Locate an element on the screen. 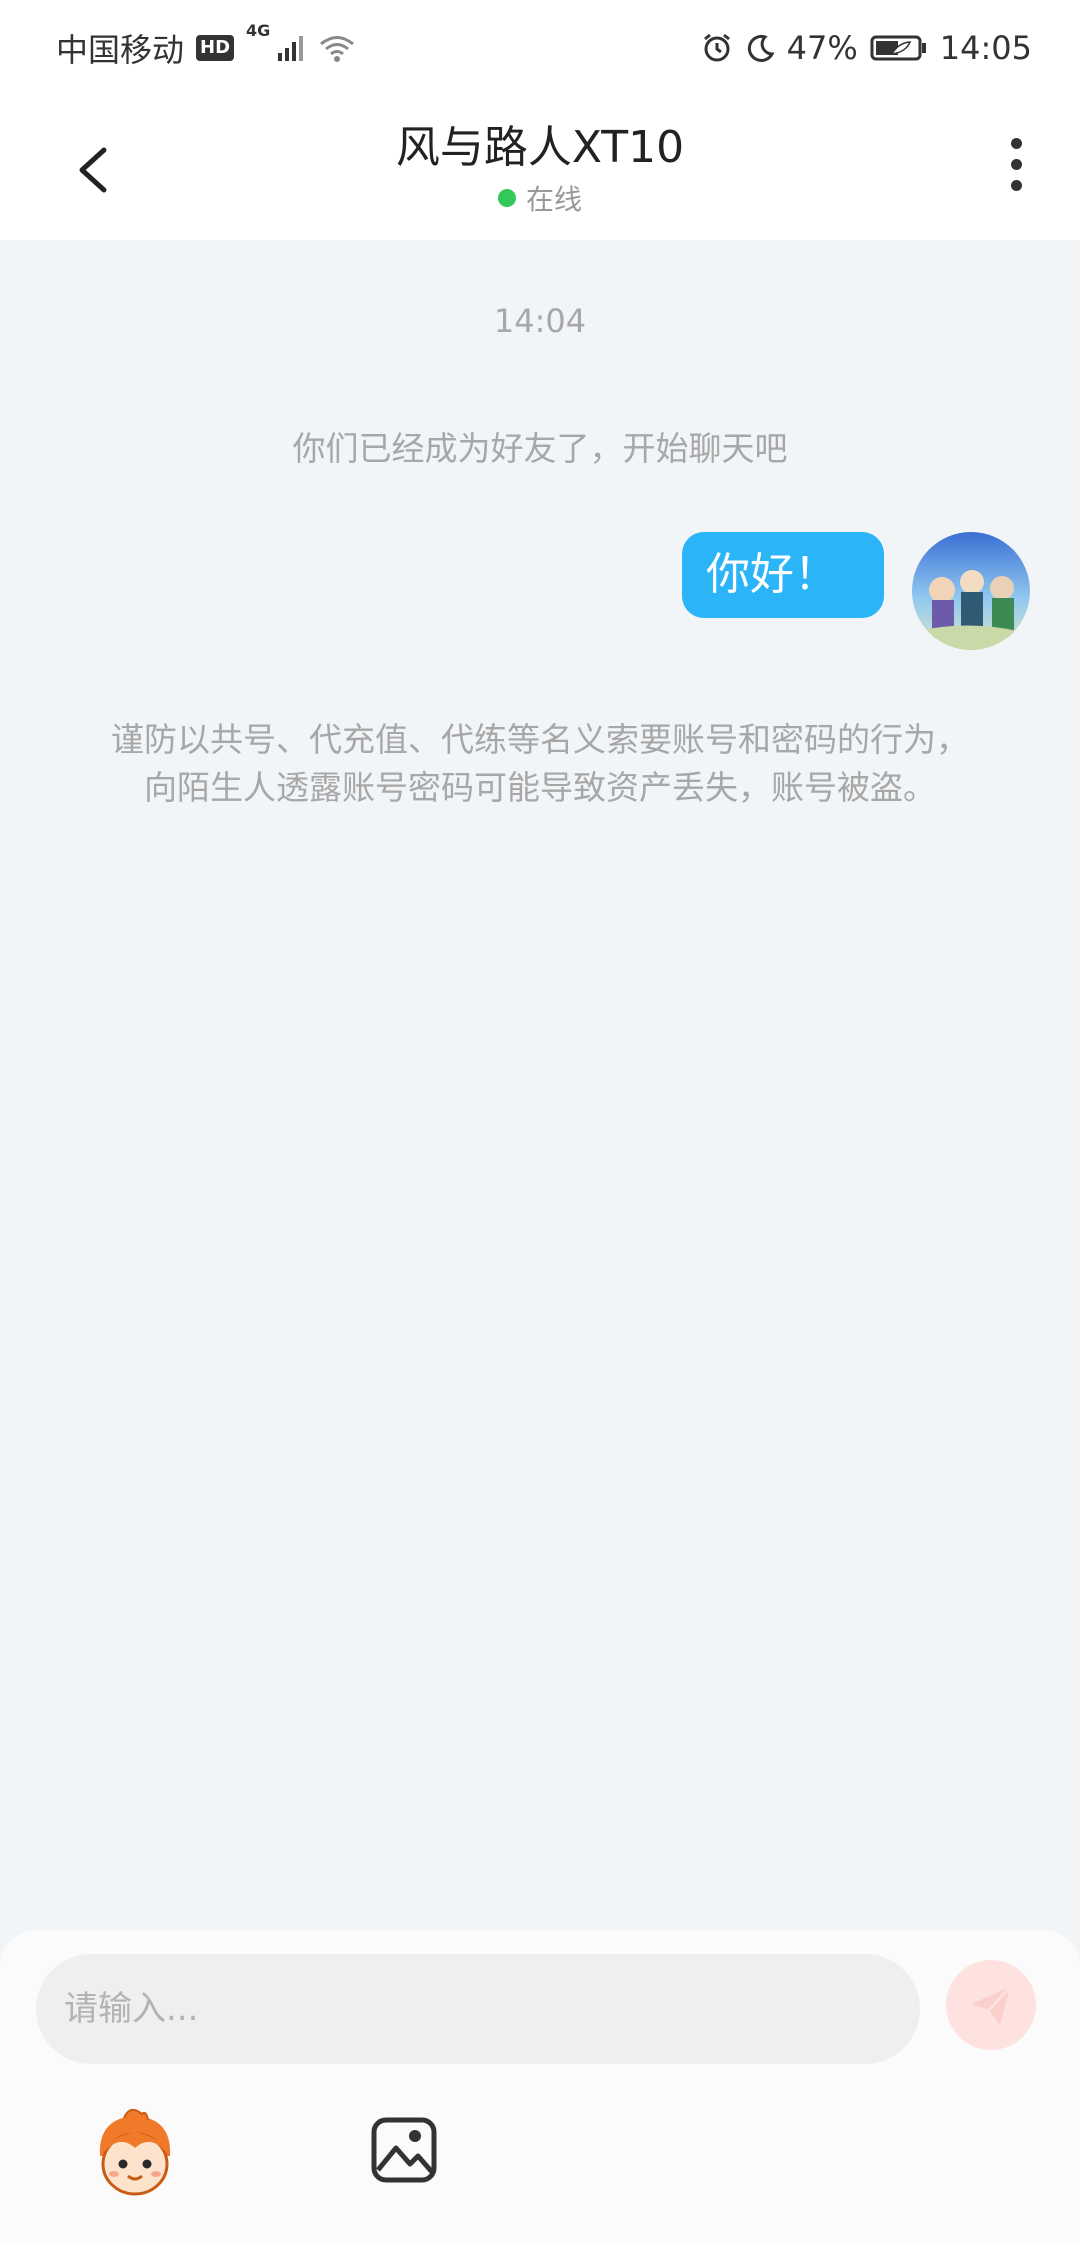 This screenshot has width=1080, height=2244. message-timestamp: 14:04 is located at coordinates (540, 321).